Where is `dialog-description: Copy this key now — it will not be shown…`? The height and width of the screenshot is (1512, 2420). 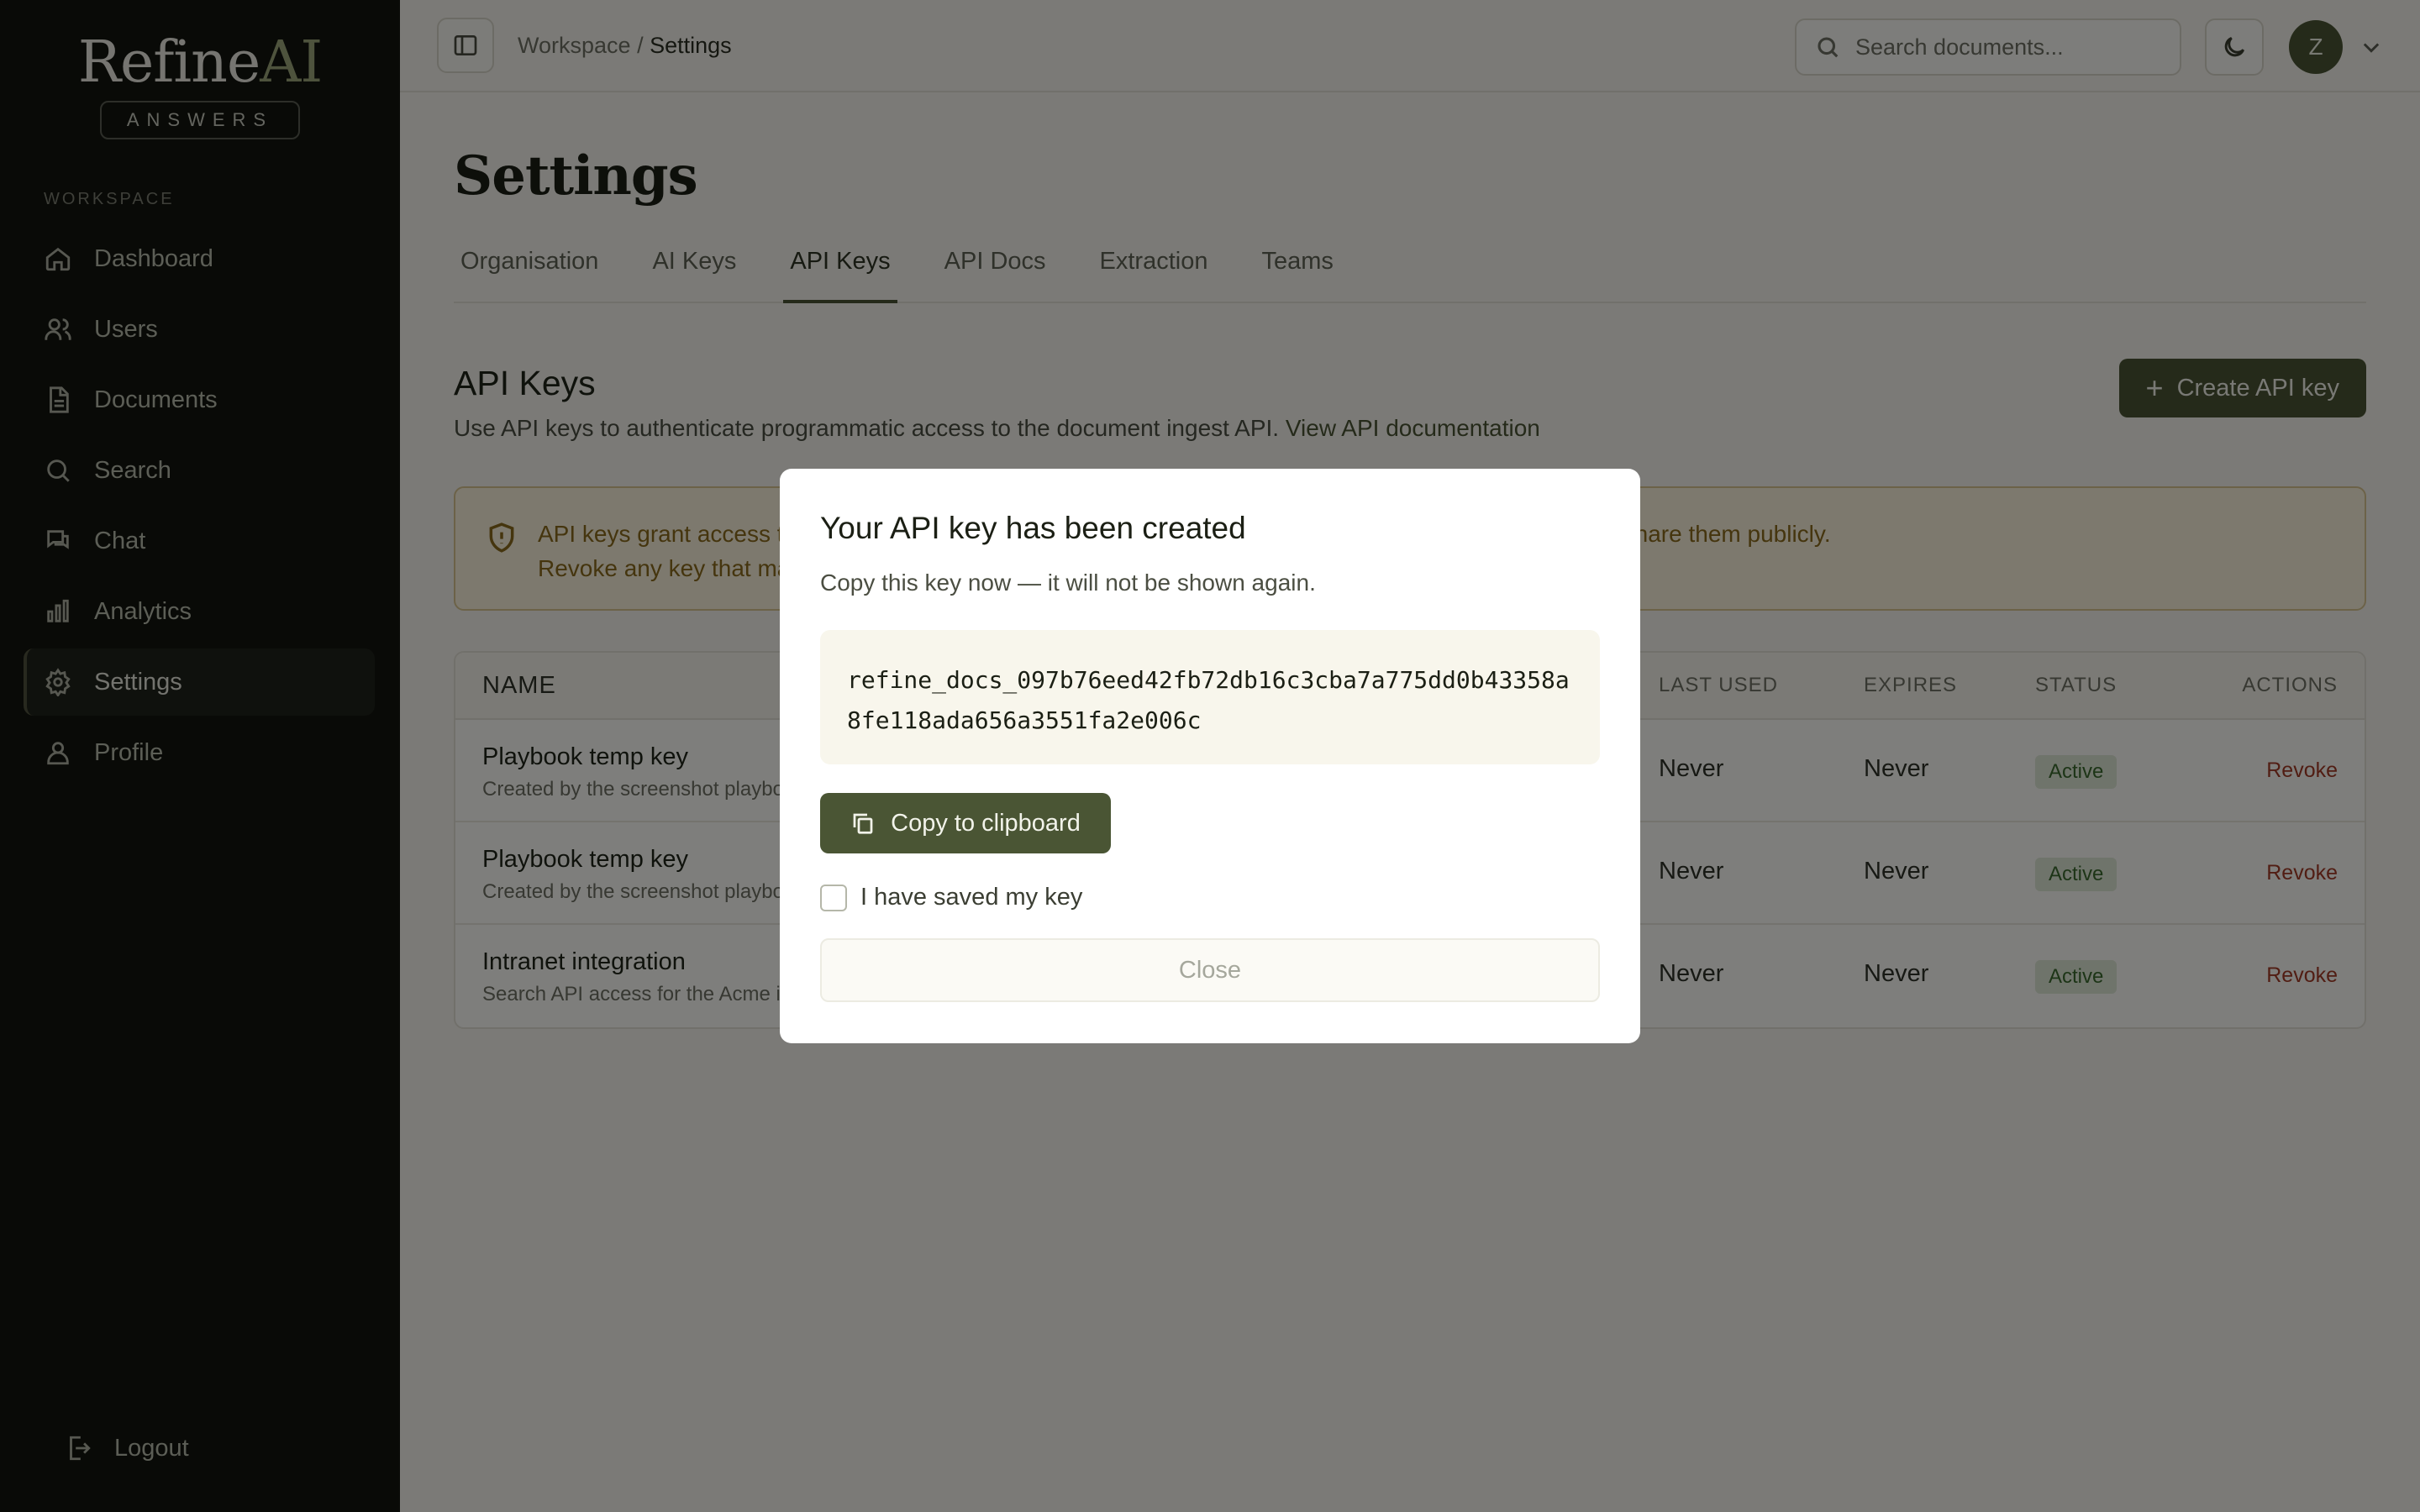 dialog-description: Copy this key now — it will not be shown… is located at coordinates (1068, 583).